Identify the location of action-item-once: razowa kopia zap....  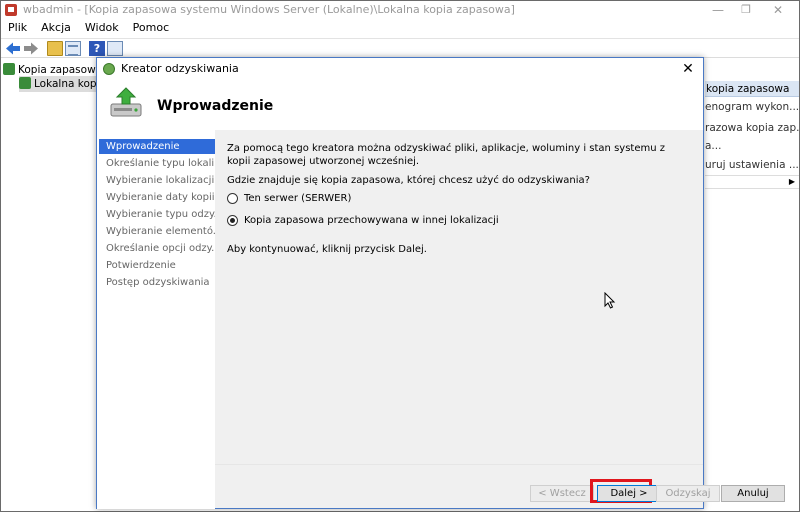
(752, 128).